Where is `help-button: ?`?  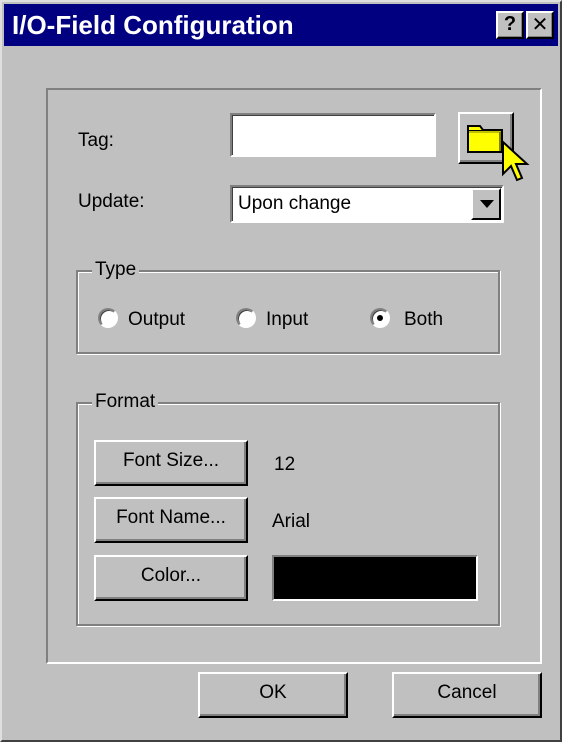
help-button: ? is located at coordinates (510, 25).